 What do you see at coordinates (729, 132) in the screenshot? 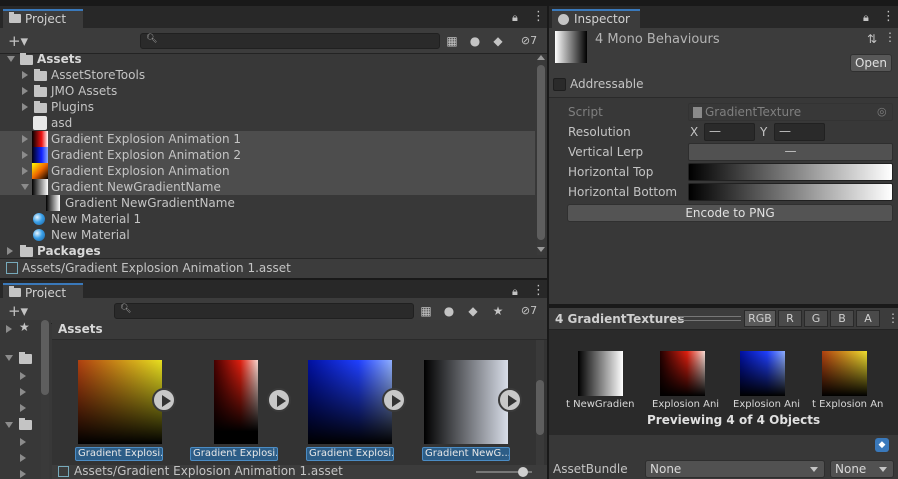
I see `resolution-x-field: —` at bounding box center [729, 132].